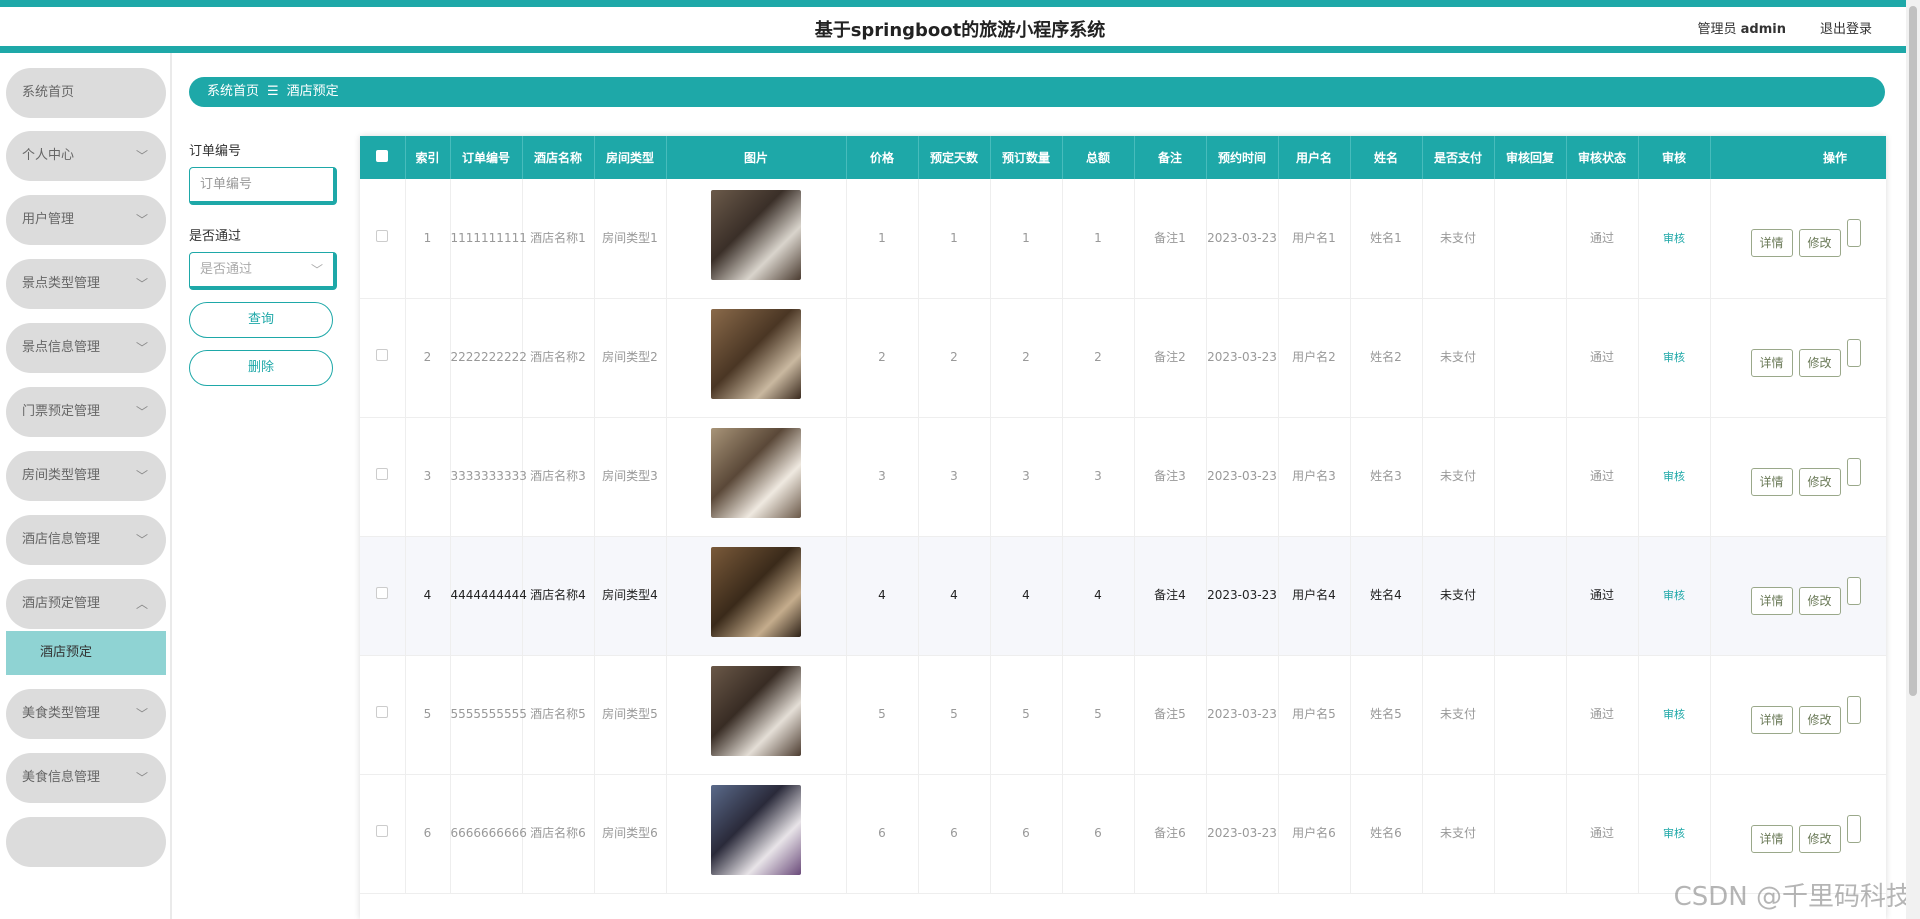 The image size is (1920, 919). What do you see at coordinates (86, 348) in the screenshot?
I see `sidebar-item-scenic-info: 景点信息管理 ﹀` at bounding box center [86, 348].